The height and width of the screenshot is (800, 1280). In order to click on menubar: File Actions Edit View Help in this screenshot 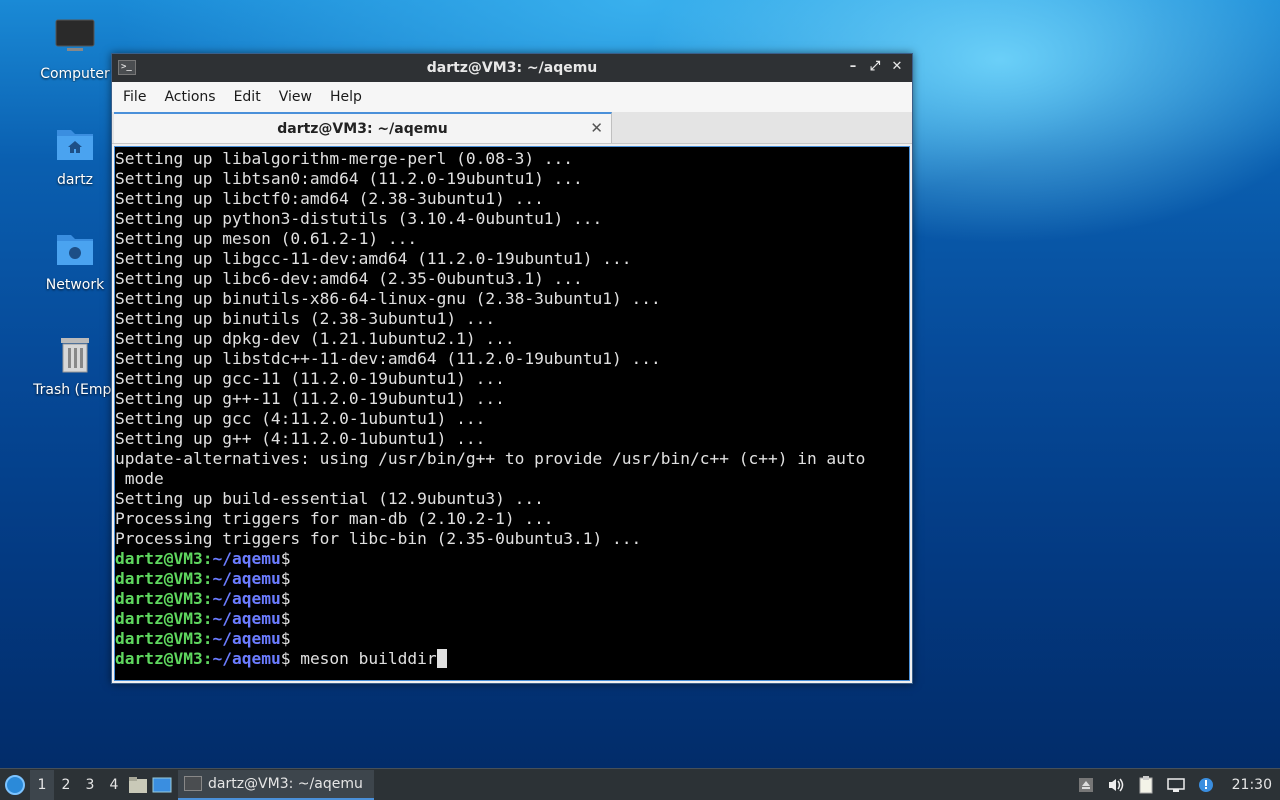, I will do `click(512, 97)`.